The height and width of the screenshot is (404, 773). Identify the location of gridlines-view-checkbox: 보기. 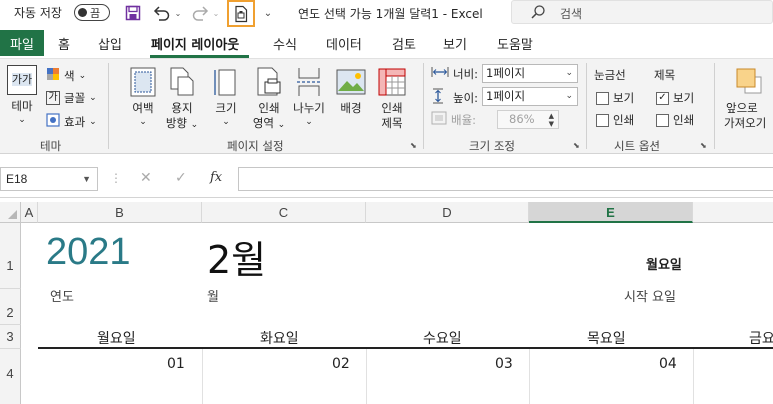
(615, 98).